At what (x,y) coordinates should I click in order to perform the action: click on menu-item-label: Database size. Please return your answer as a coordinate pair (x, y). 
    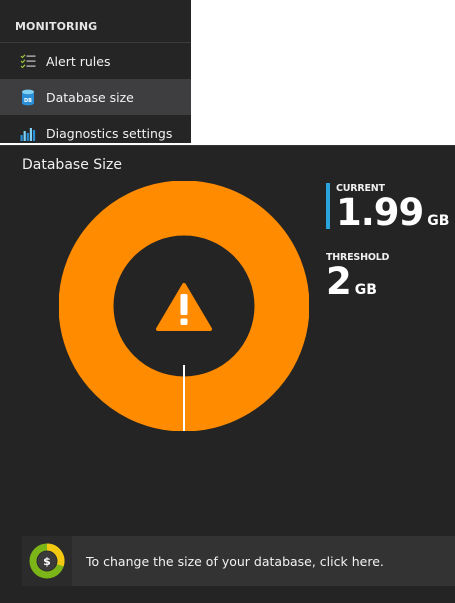
    Looking at the image, I should click on (90, 97).